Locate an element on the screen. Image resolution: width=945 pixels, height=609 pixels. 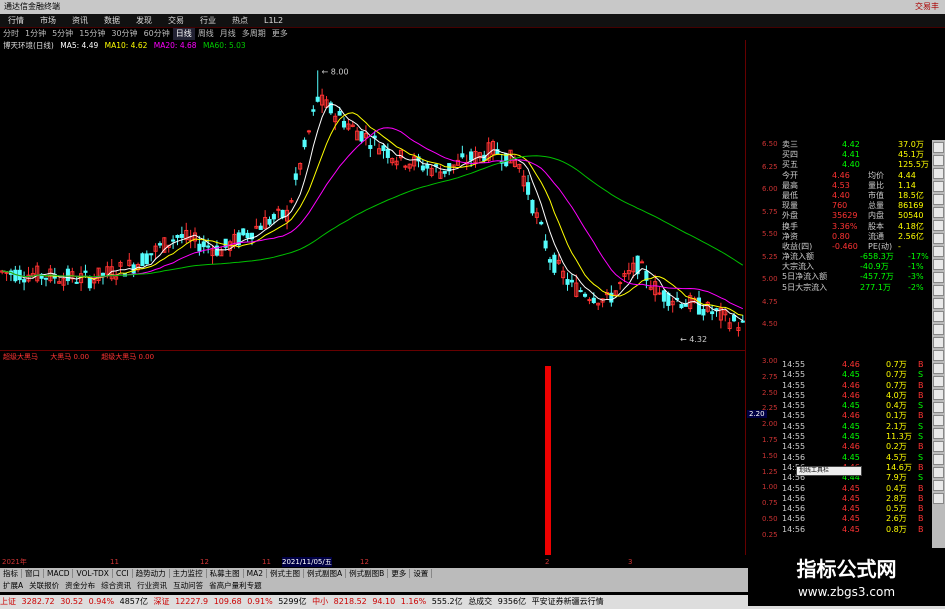
trade-link: 交易丰 is located at coordinates (927, 7).